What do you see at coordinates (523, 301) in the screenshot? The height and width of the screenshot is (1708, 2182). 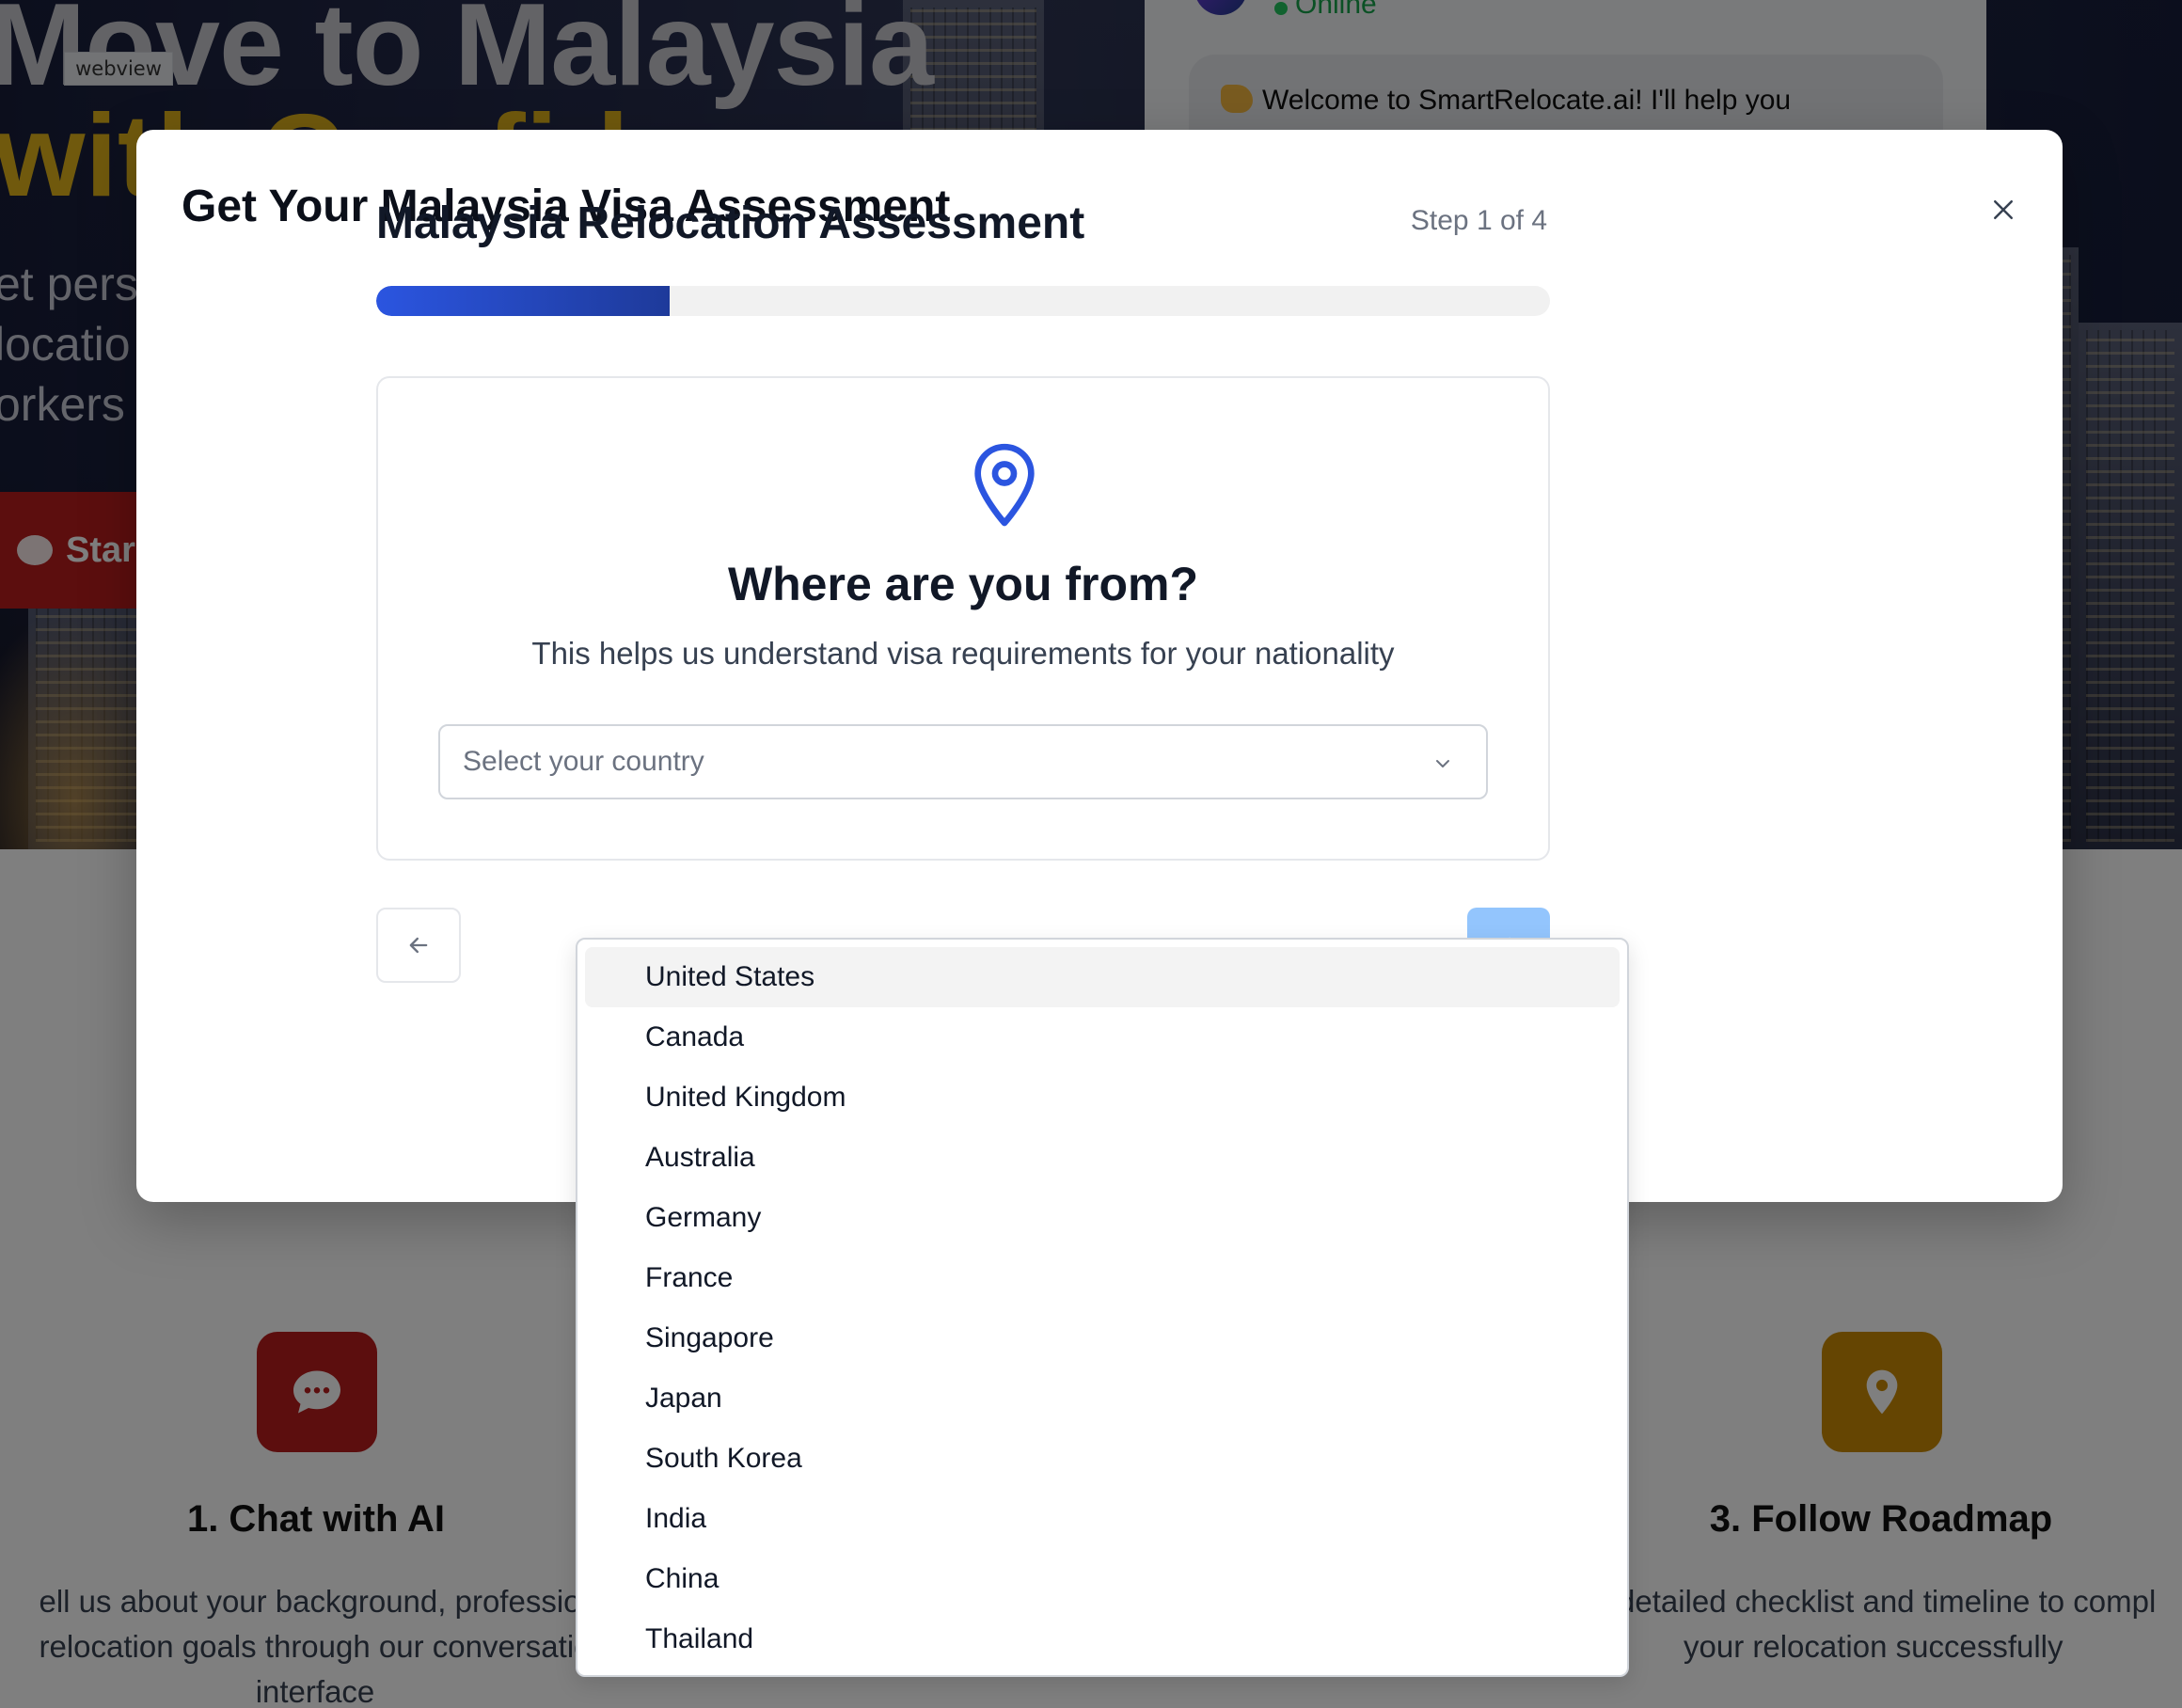 I see `progress-bar-fill` at bounding box center [523, 301].